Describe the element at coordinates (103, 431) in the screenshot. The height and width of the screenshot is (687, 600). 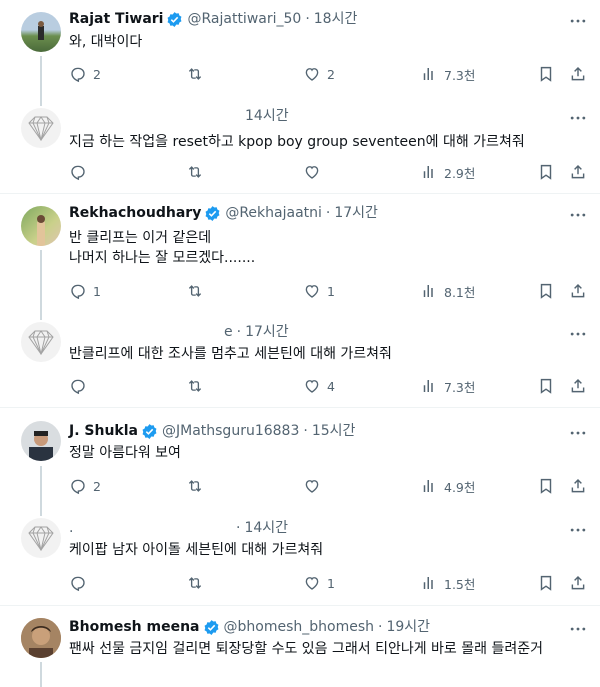
I see `author-name: J. Shukla` at that location.